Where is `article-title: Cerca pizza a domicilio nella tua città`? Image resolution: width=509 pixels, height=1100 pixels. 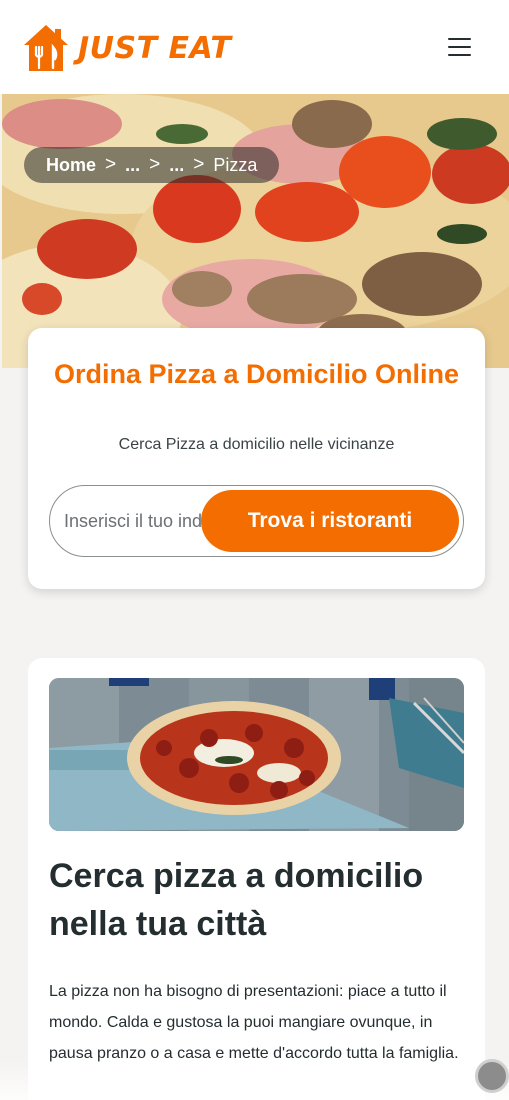
article-title: Cerca pizza a domicilio nella tua città is located at coordinates (236, 900).